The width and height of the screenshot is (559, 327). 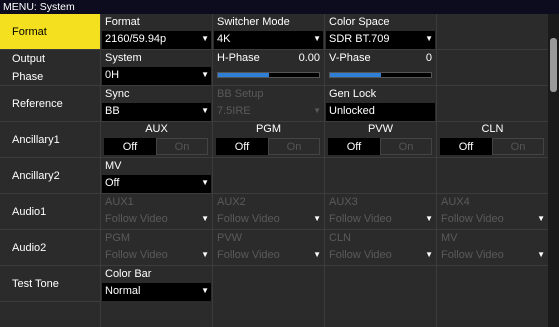 What do you see at coordinates (268, 129) in the screenshot?
I see `channel-label-pgm: PGM` at bounding box center [268, 129].